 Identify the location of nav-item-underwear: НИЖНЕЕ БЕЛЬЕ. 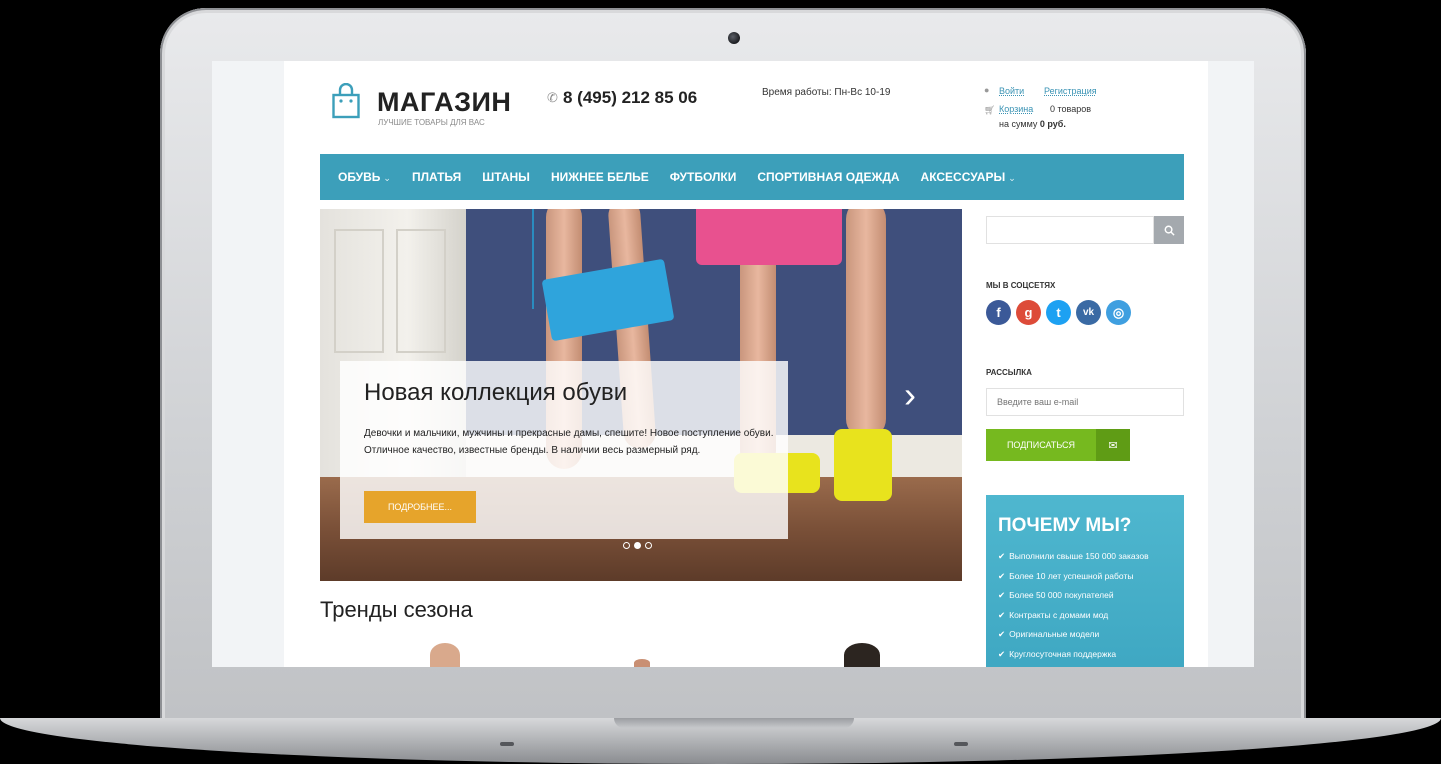
(600, 177).